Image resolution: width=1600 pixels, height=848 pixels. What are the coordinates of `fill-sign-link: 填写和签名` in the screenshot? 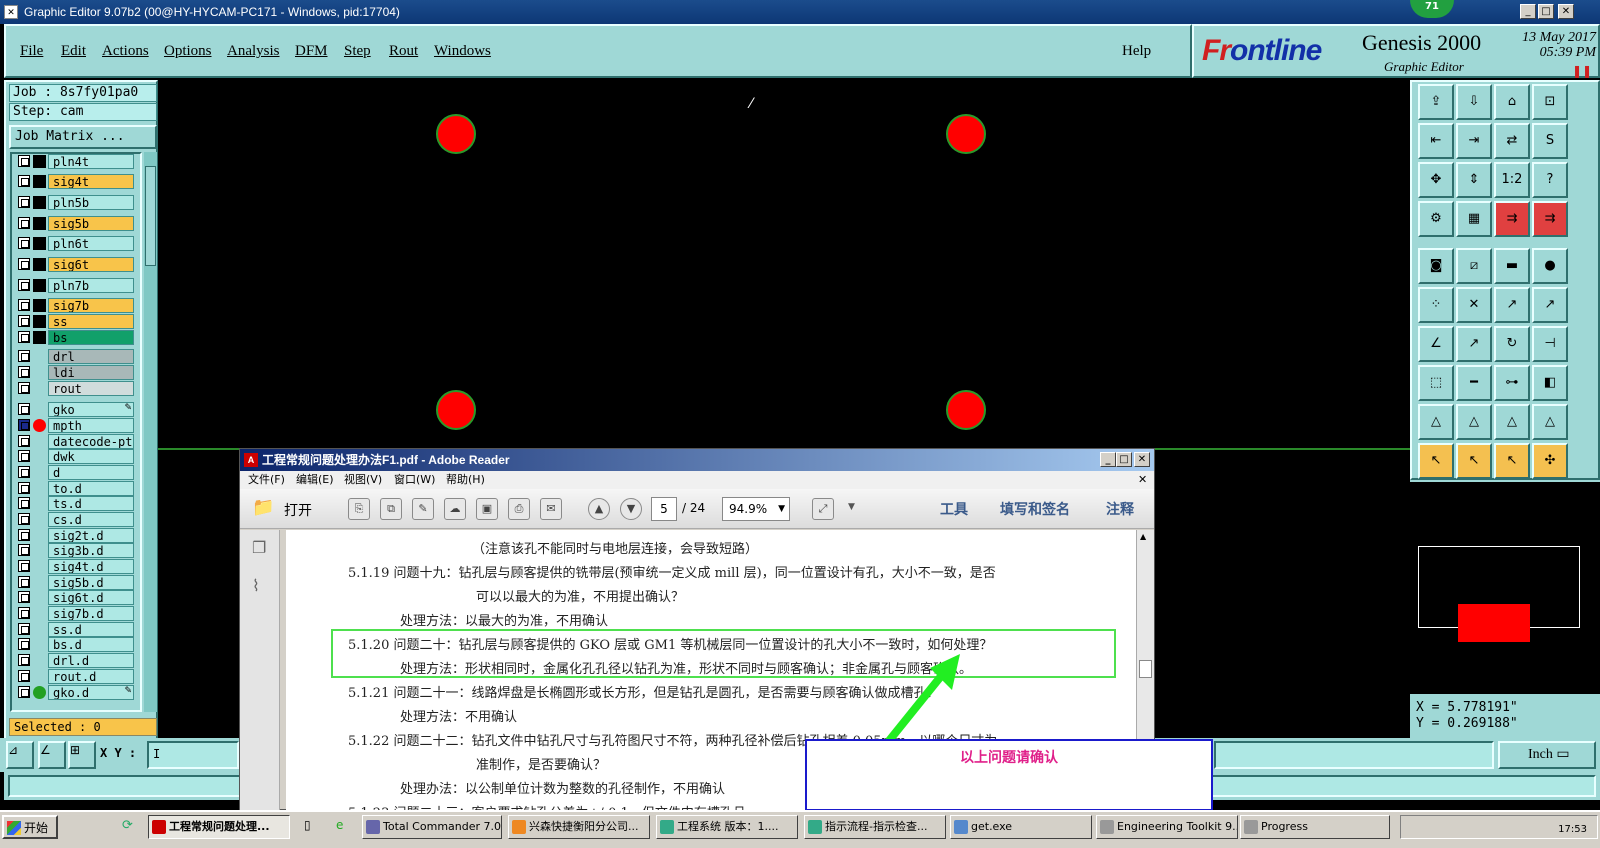 It's located at (1035, 509).